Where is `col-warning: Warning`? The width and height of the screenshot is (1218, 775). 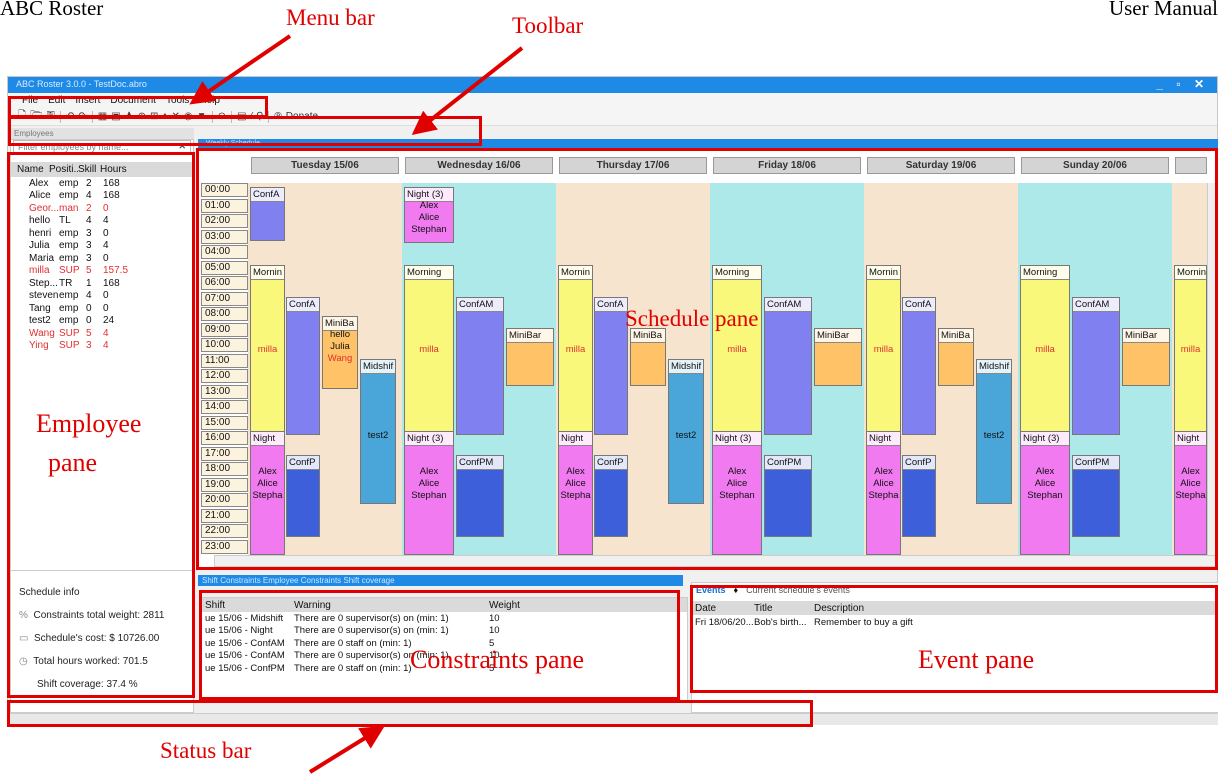 col-warning: Warning is located at coordinates (391, 605).